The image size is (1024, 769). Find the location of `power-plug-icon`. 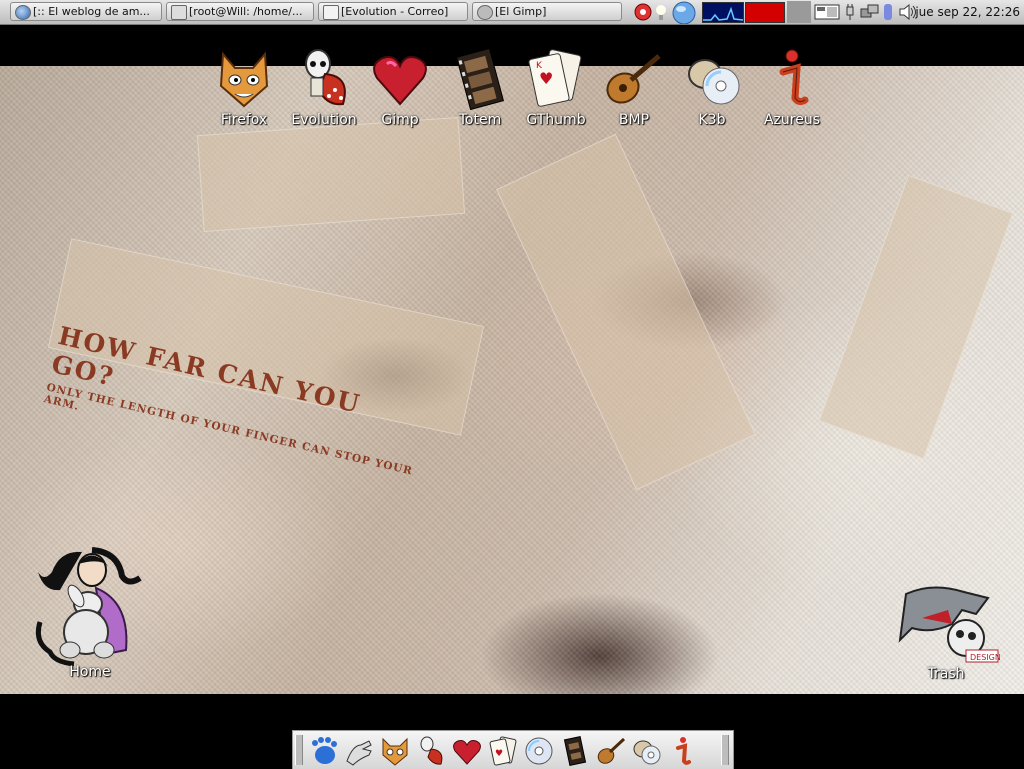

power-plug-icon is located at coordinates (850, 12).